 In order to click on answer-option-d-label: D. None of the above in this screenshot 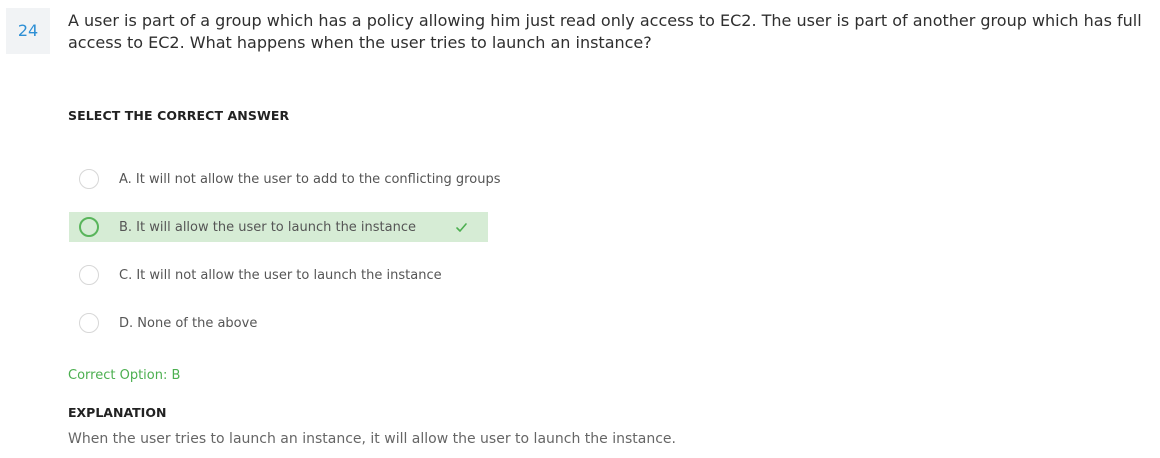, I will do `click(188, 323)`.